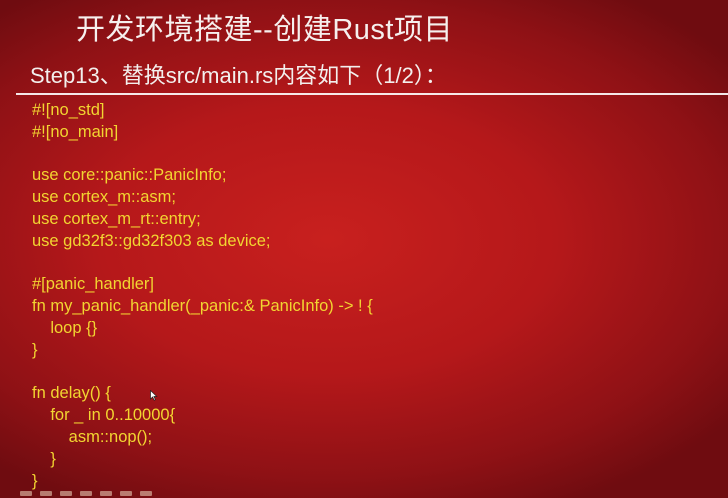 This screenshot has width=728, height=498. I want to click on code-line: use cortex_m_rt::entry;, so click(116, 218).